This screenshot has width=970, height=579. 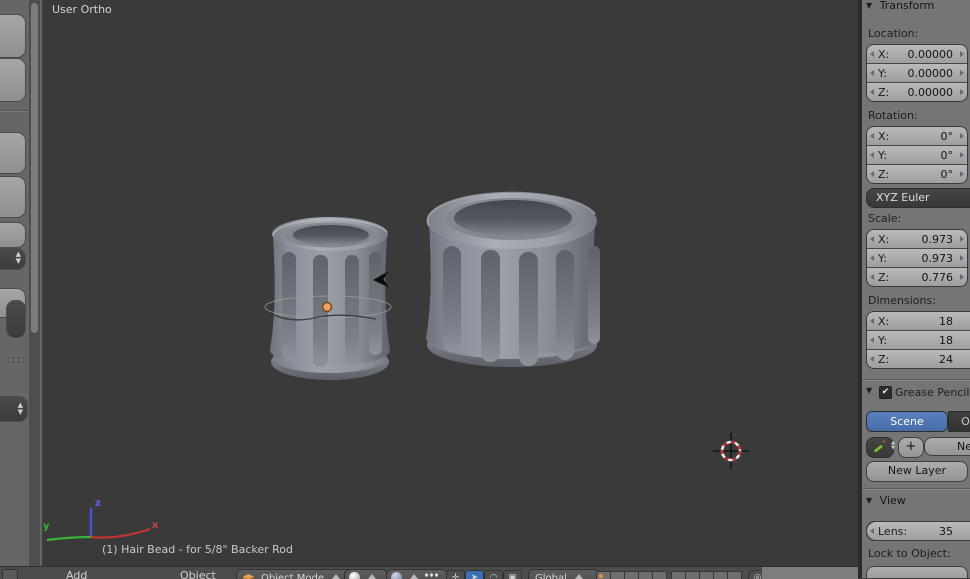 What do you see at coordinates (455, 576) in the screenshot?
I see `axis-icon: ✛` at bounding box center [455, 576].